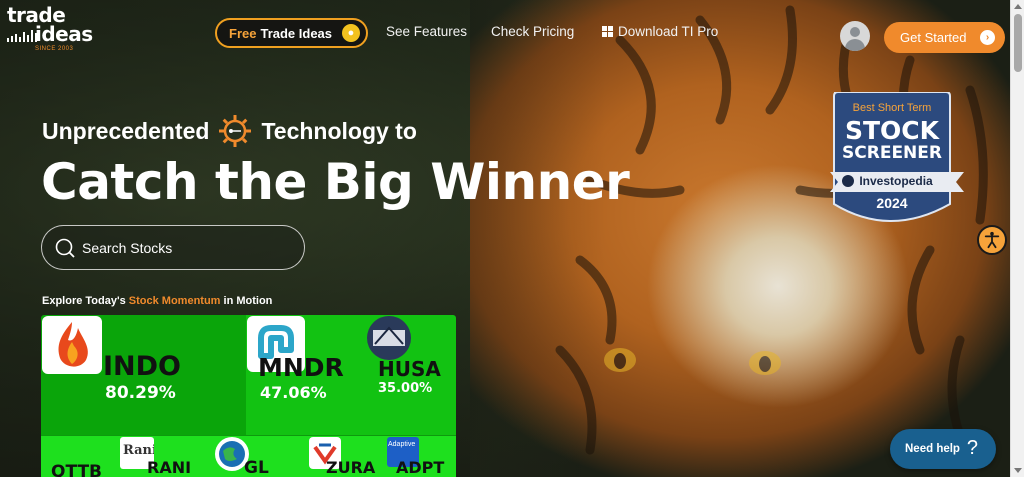  Describe the element at coordinates (157, 301) in the screenshot. I see `explore-momentum-label: Explore Today's Stock Momentum in Motion` at that location.